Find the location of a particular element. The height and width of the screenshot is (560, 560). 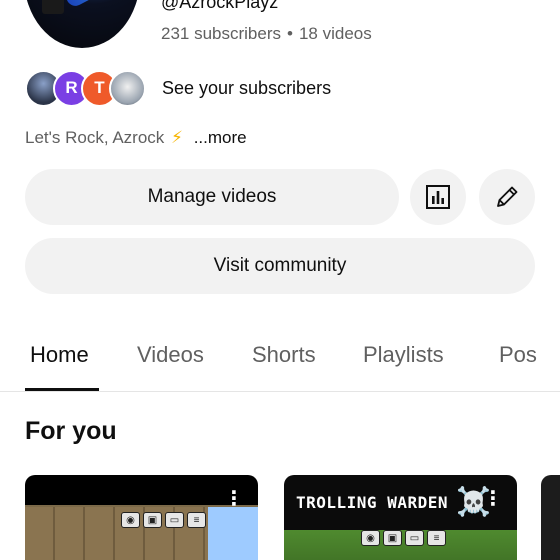

active-tab-indicator is located at coordinates (62, 389).